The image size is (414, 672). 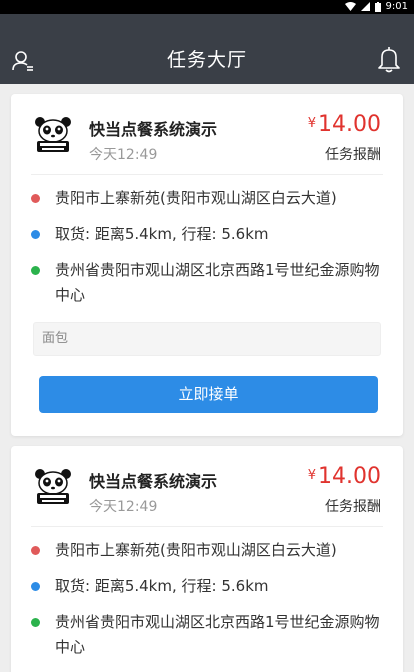 I want to click on bell-icon, so click(x=389, y=60).